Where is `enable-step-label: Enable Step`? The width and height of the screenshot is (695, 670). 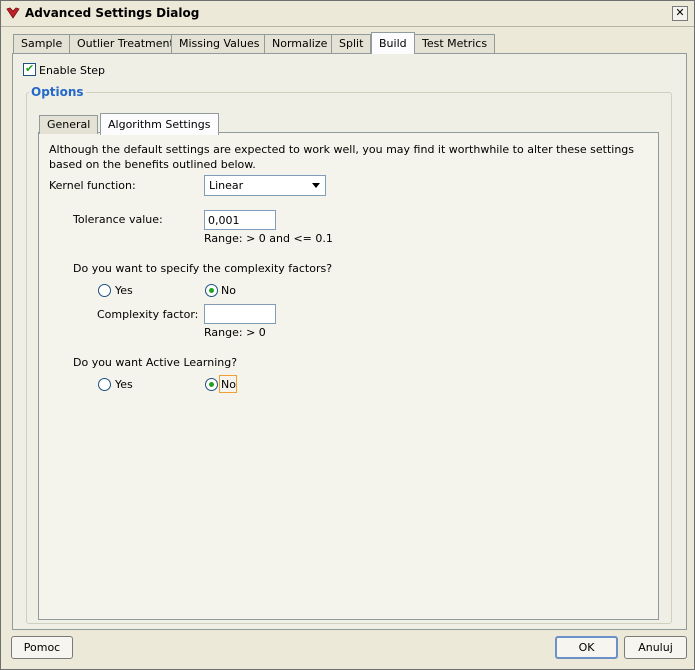
enable-step-label: Enable Step is located at coordinates (72, 70).